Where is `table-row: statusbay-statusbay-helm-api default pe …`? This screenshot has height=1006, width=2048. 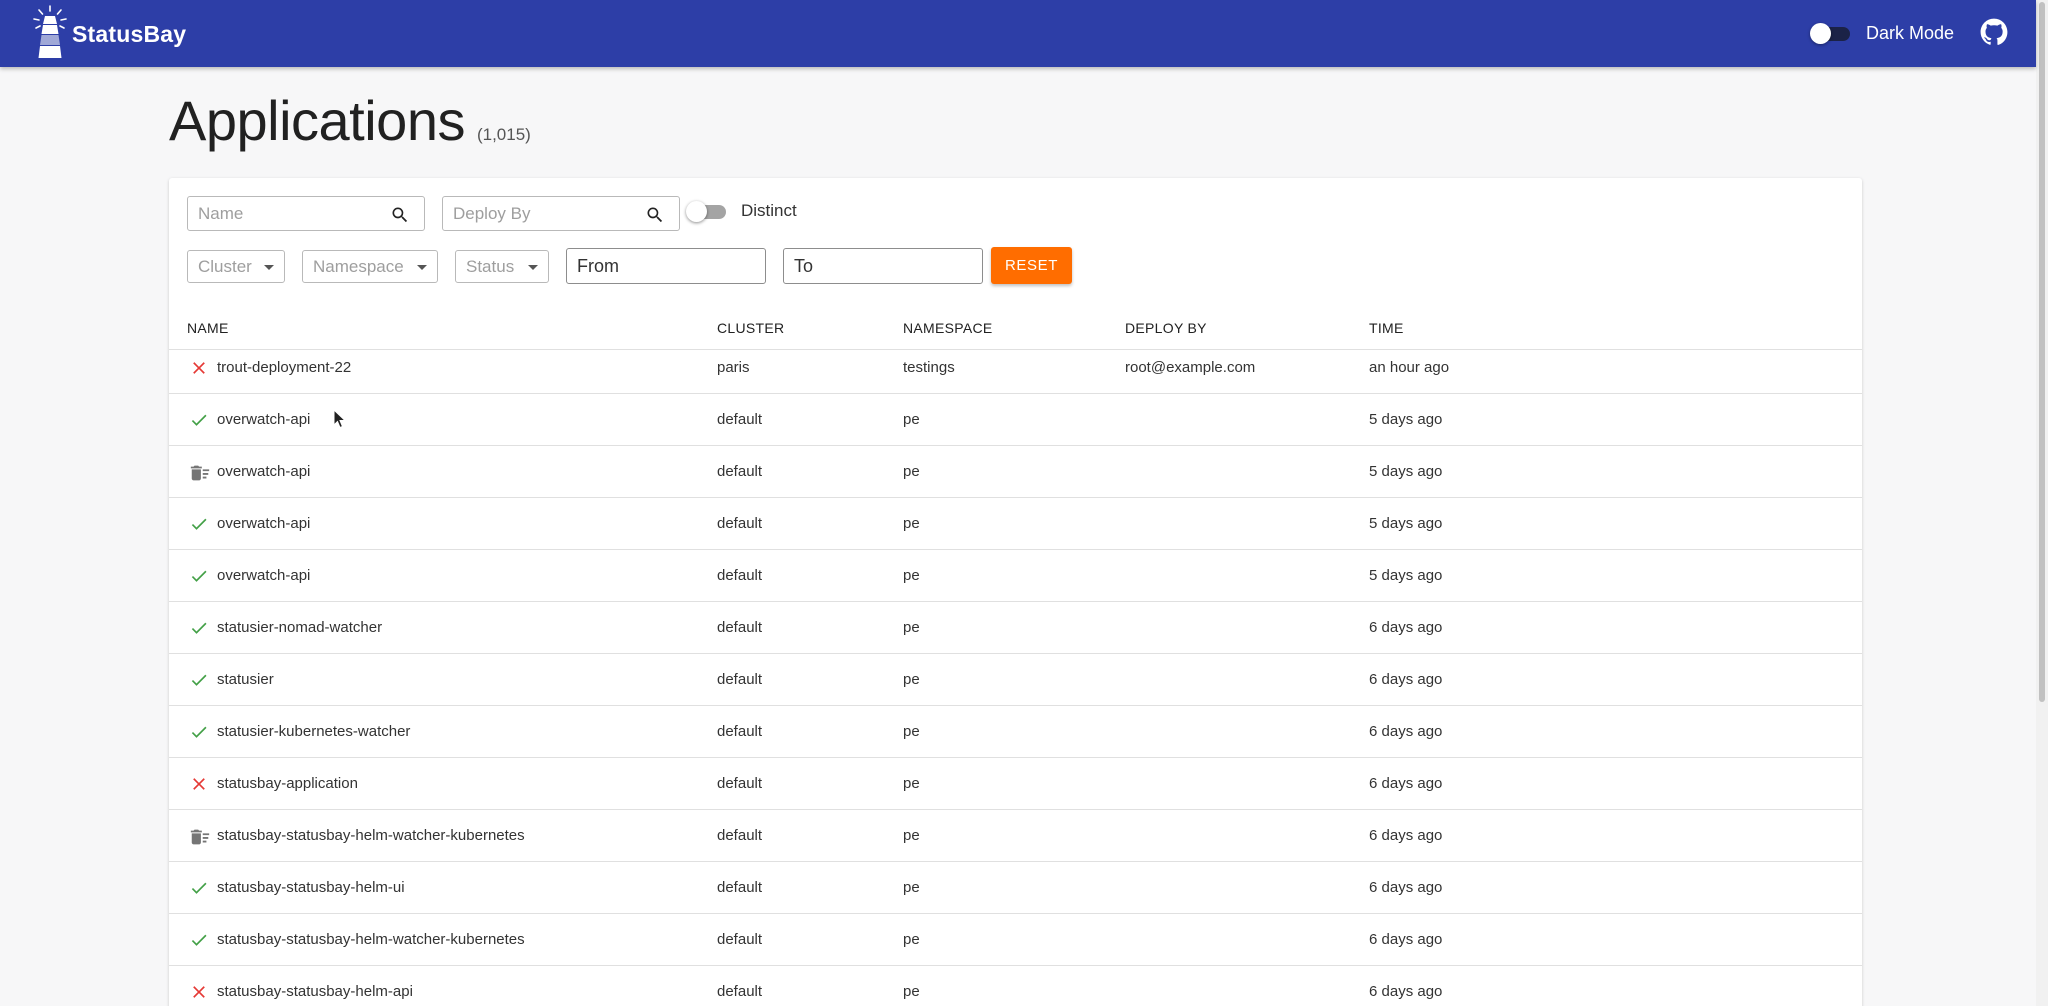
table-row: statusbay-statusbay-helm-api default pe … is located at coordinates (1015, 986).